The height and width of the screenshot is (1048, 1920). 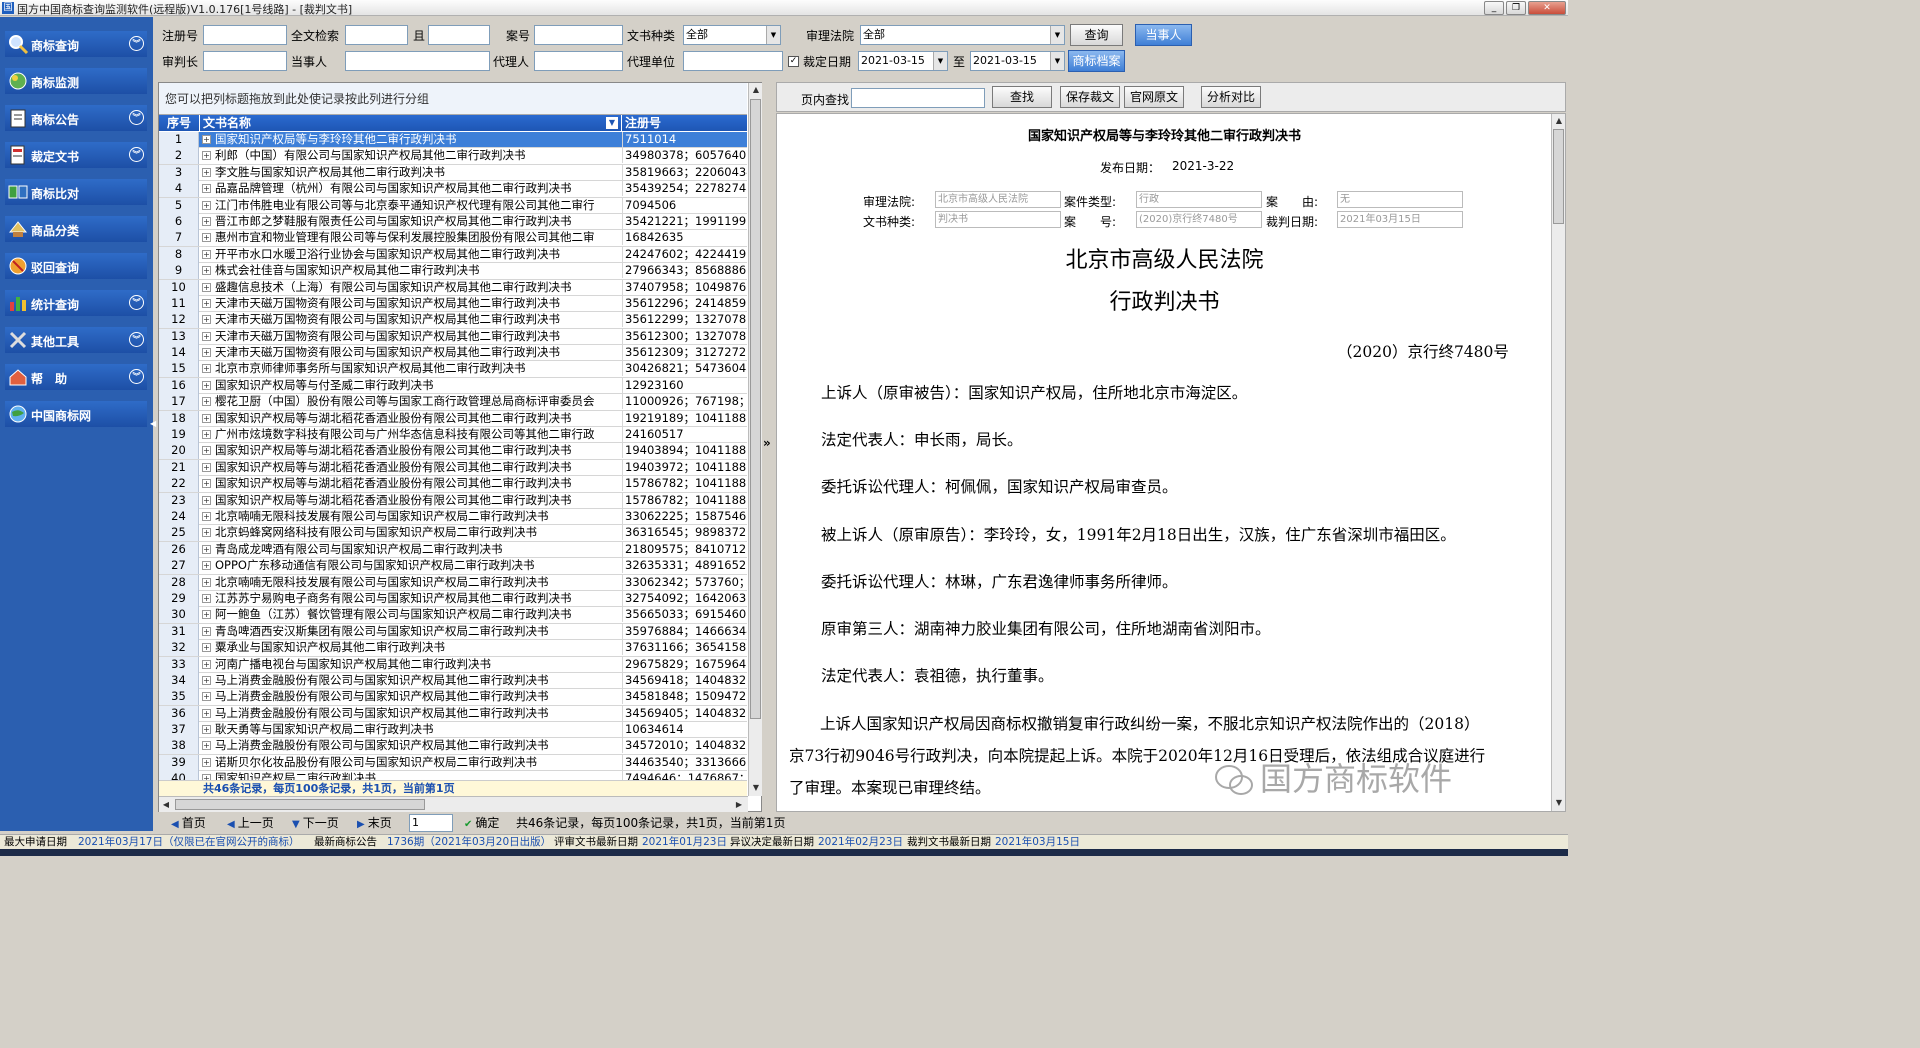 I want to click on date-filter-checkbox: ✓, so click(x=793, y=61).